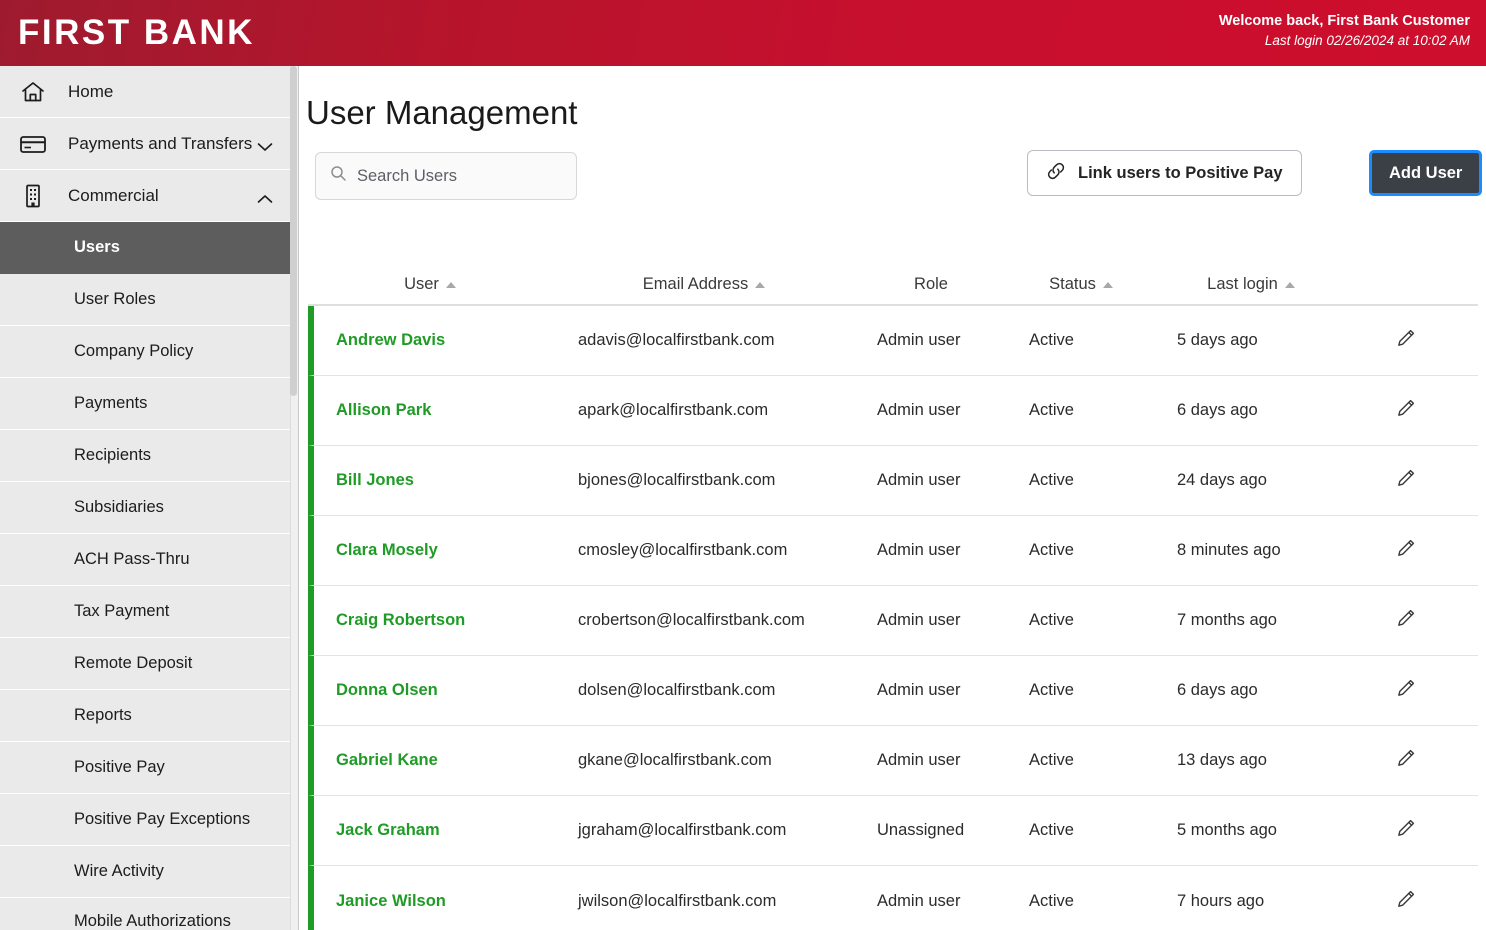 Image resolution: width=1486 pixels, height=930 pixels. I want to click on sidebar-item-ach-pass-thru: ACH Pass-Thru, so click(145, 560).